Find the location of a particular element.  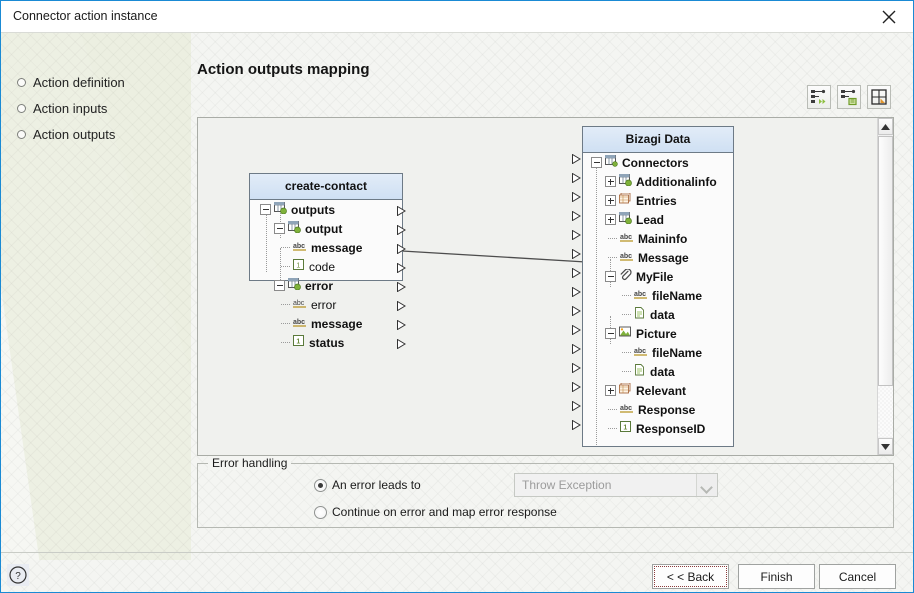

tree-node-picture: Picture is located at coordinates (658, 333).